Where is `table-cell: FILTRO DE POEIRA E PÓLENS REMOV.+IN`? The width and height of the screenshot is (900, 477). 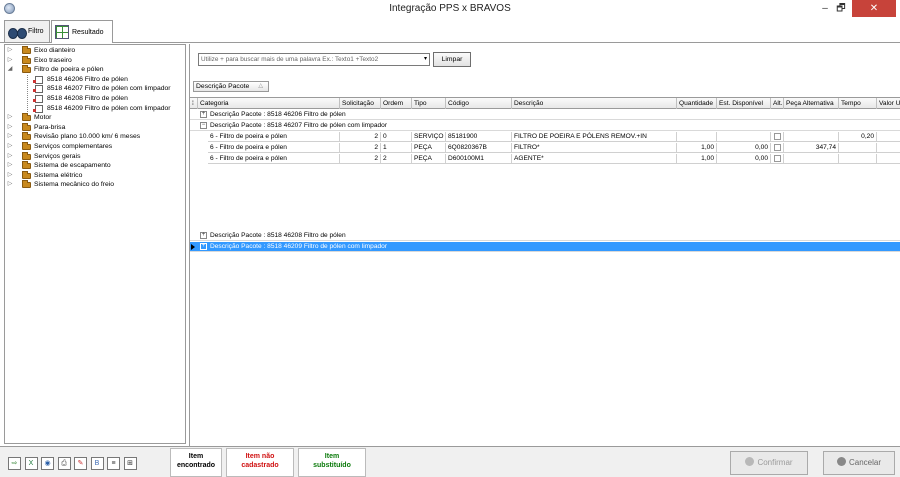 table-cell: FILTRO DE POEIRA E PÓLENS REMOV.+IN is located at coordinates (594, 137).